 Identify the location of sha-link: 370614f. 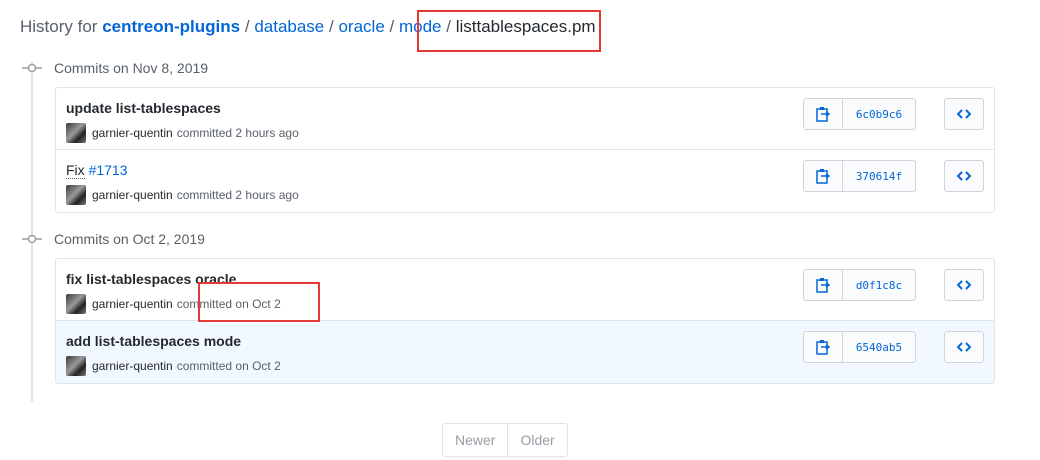
(879, 176).